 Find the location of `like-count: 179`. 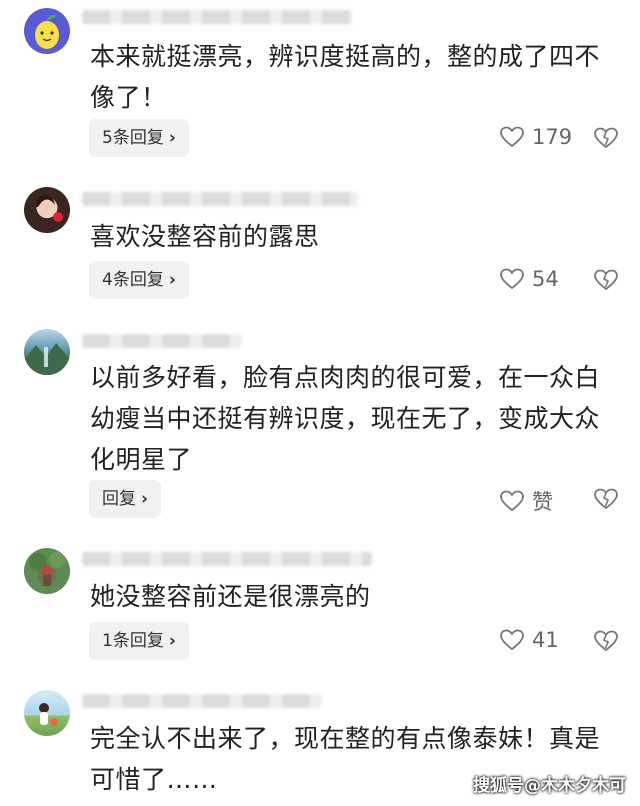

like-count: 179 is located at coordinates (552, 137).